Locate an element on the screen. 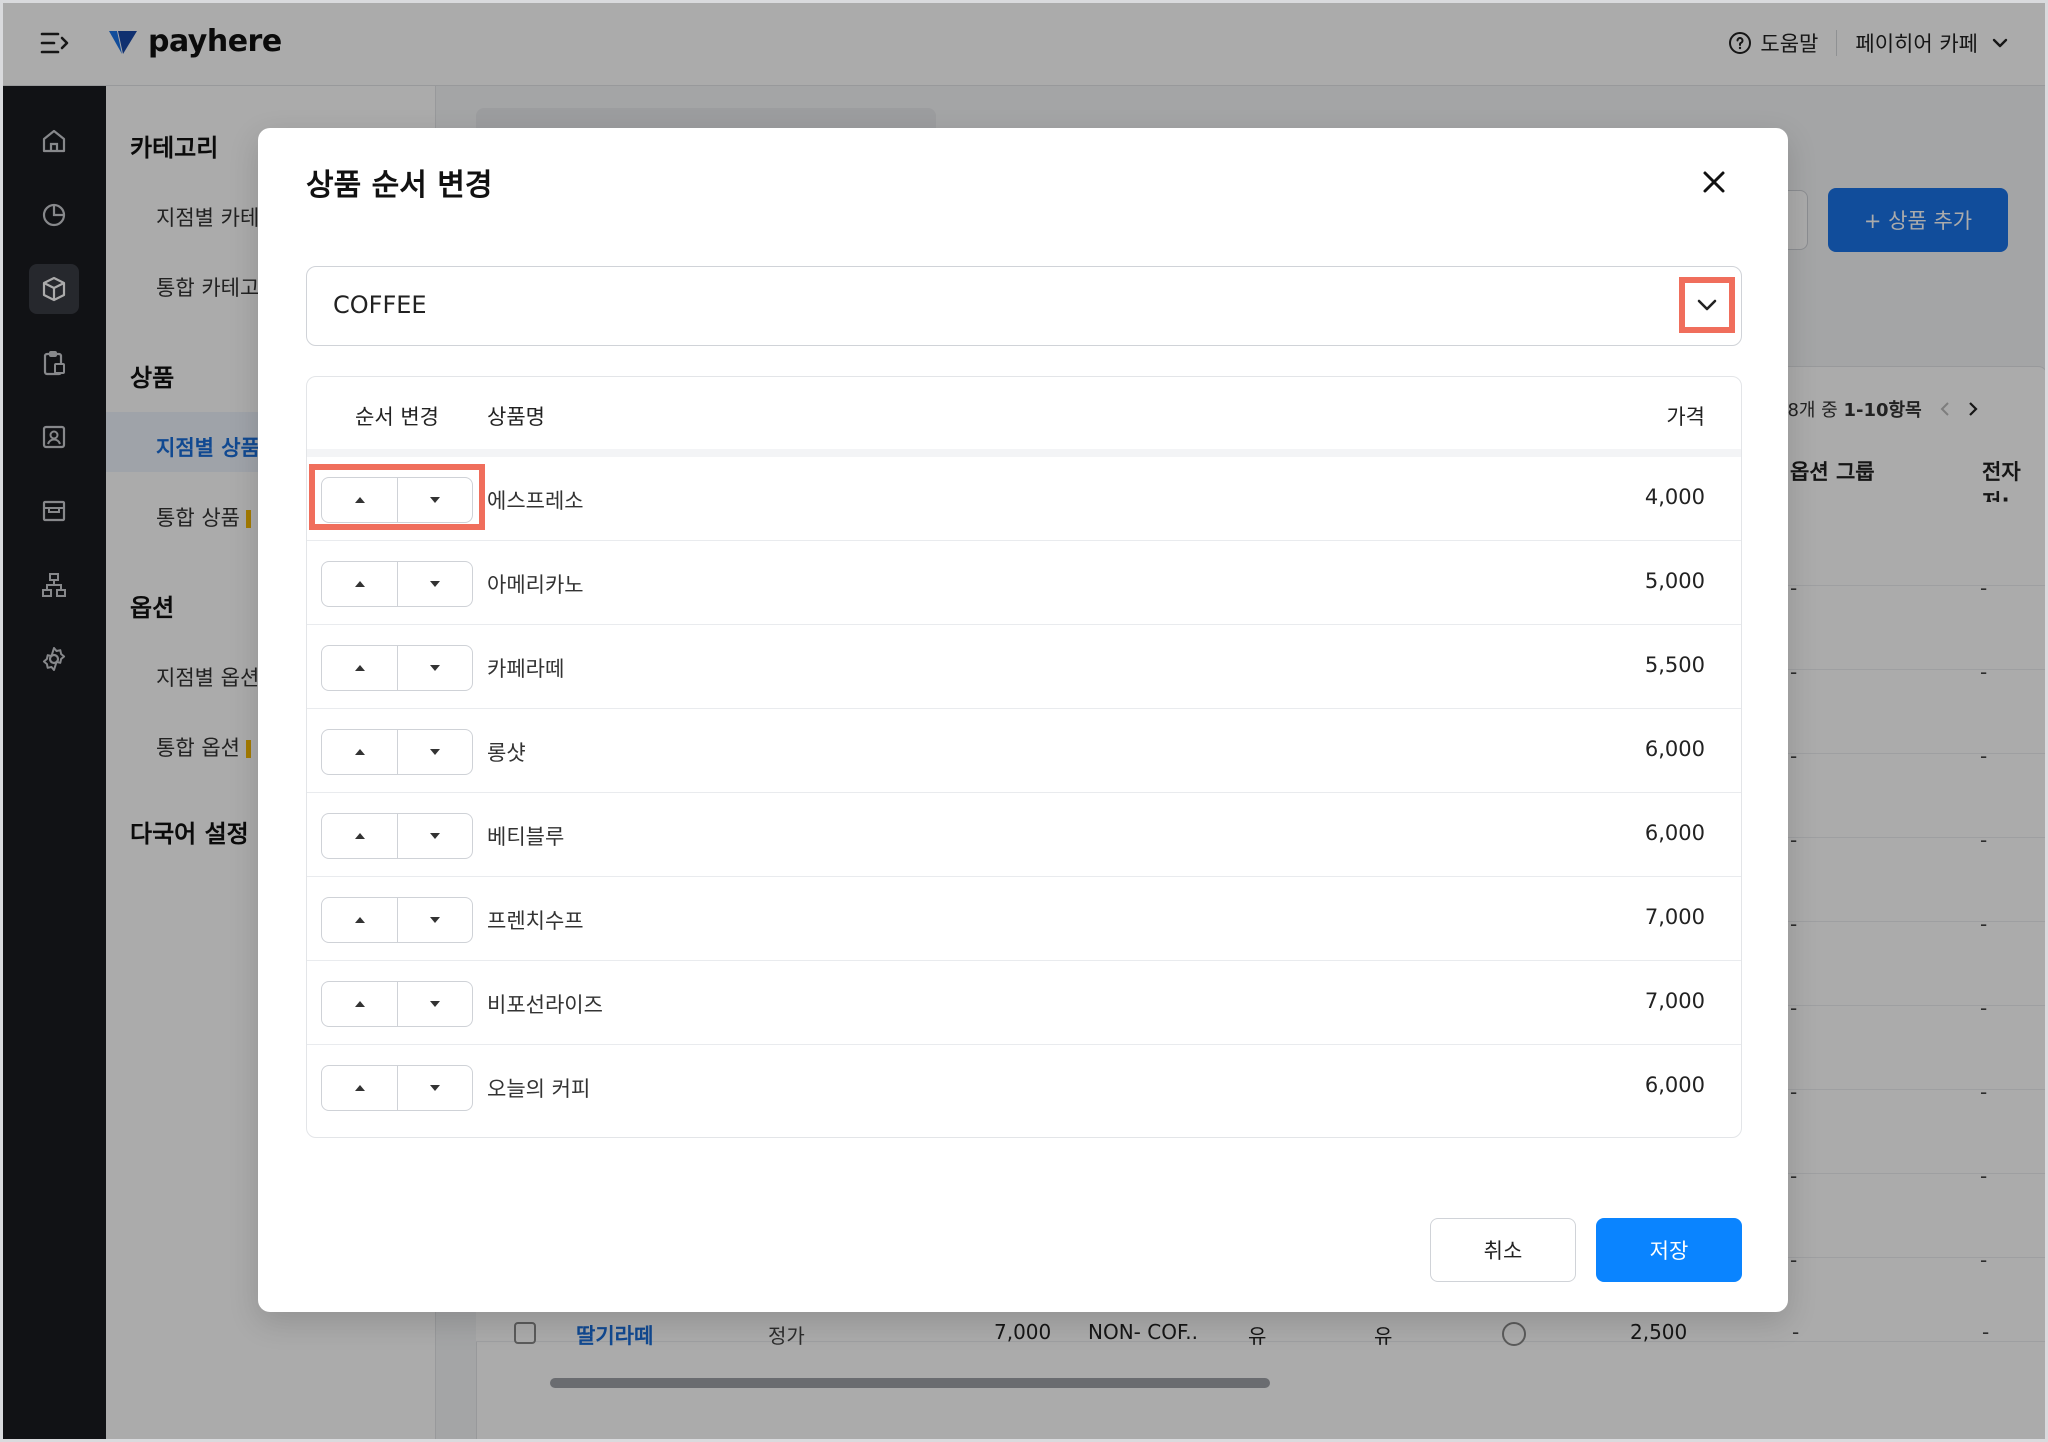 The width and height of the screenshot is (2048, 1442). header-order: 순서 변경 is located at coordinates (397, 417).